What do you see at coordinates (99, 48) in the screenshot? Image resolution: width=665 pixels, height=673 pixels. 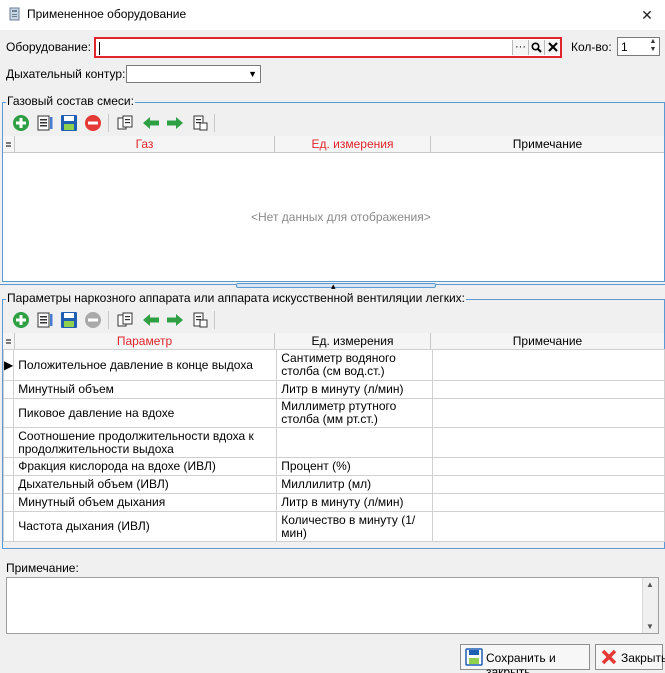 I see `text-cursor` at bounding box center [99, 48].